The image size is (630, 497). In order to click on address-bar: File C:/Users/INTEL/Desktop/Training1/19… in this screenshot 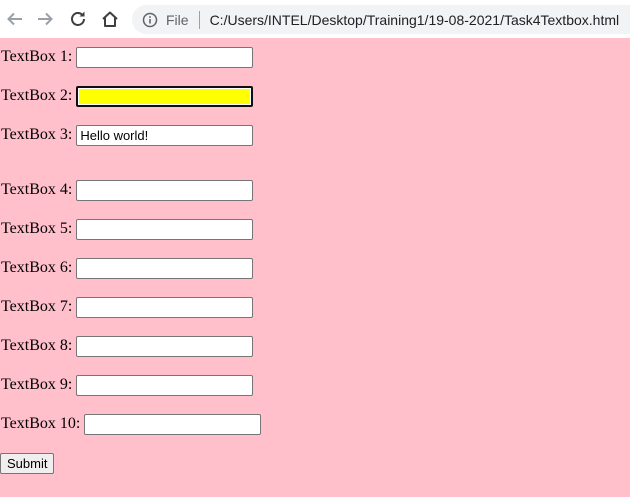, I will do `click(381, 19)`.